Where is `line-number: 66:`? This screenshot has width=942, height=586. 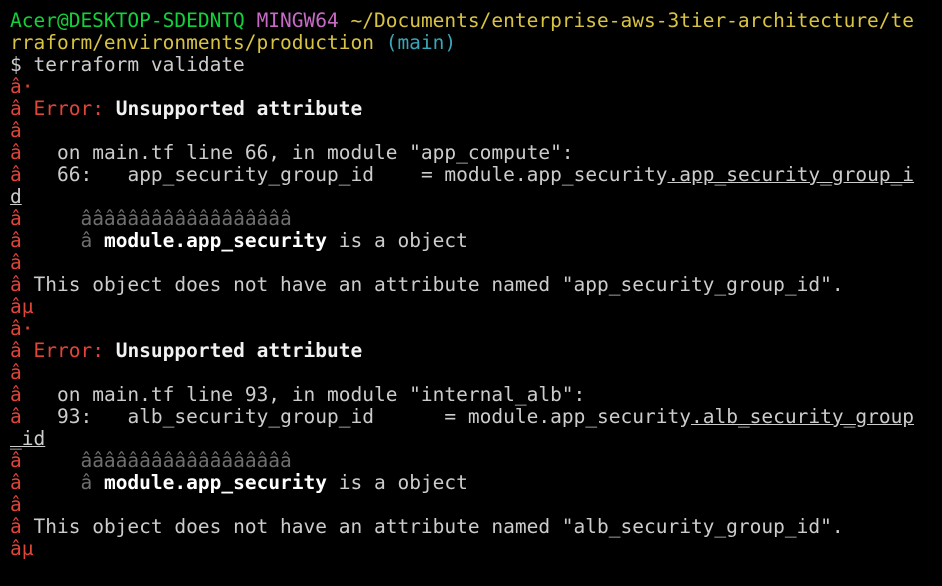
line-number: 66: is located at coordinates (74, 174).